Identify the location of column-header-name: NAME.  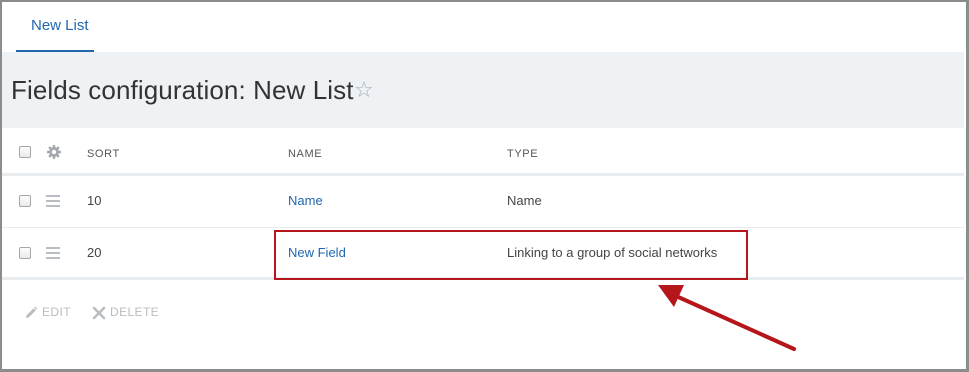
(305, 154).